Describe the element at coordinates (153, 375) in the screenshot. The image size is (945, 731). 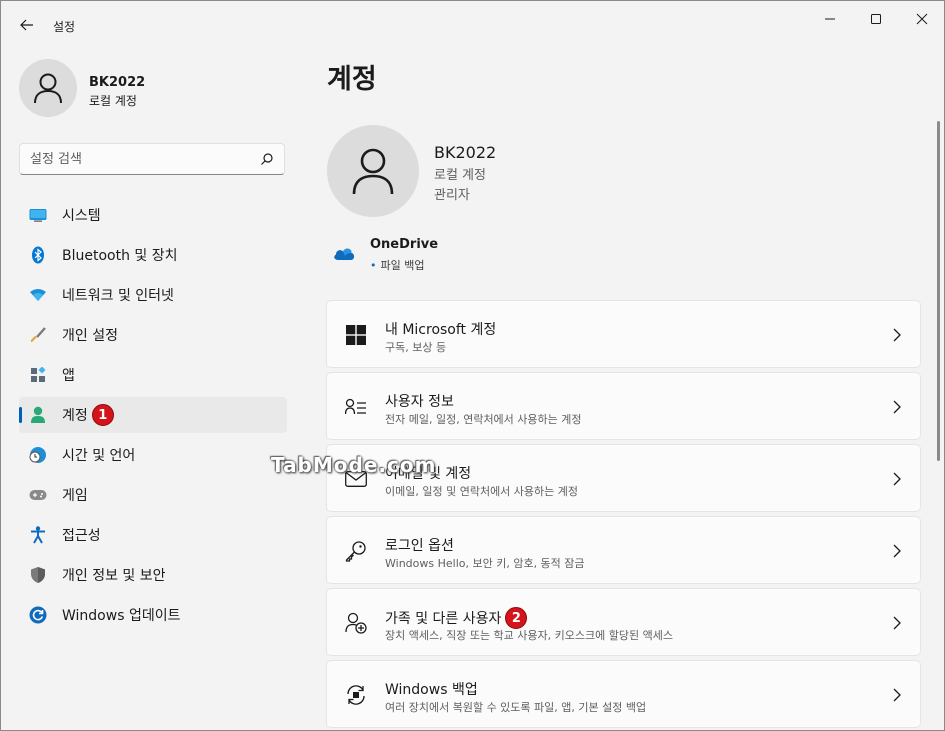
I see `sidebar-item-apps: 앱` at that location.